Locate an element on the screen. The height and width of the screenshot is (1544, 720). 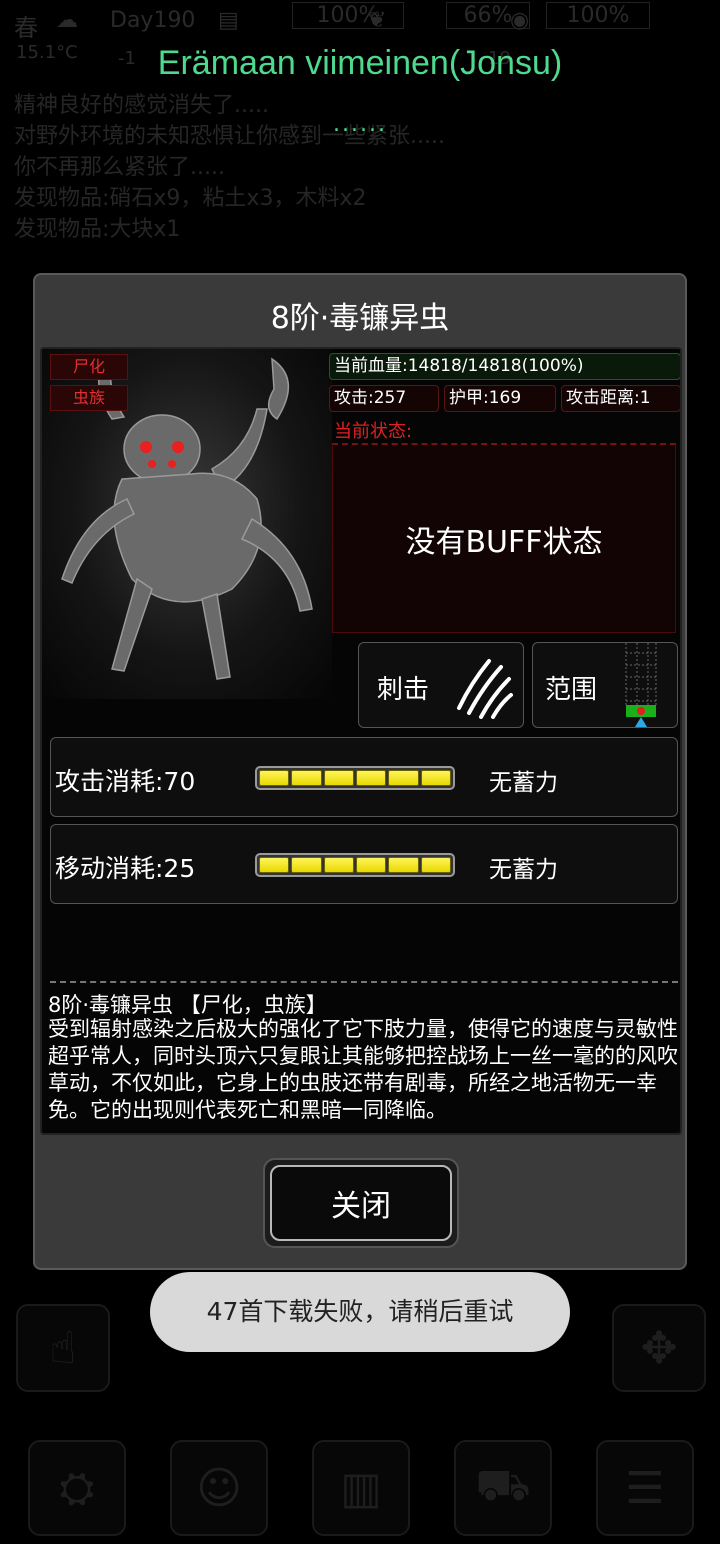
skills-button: ☺ is located at coordinates (219, 1488).